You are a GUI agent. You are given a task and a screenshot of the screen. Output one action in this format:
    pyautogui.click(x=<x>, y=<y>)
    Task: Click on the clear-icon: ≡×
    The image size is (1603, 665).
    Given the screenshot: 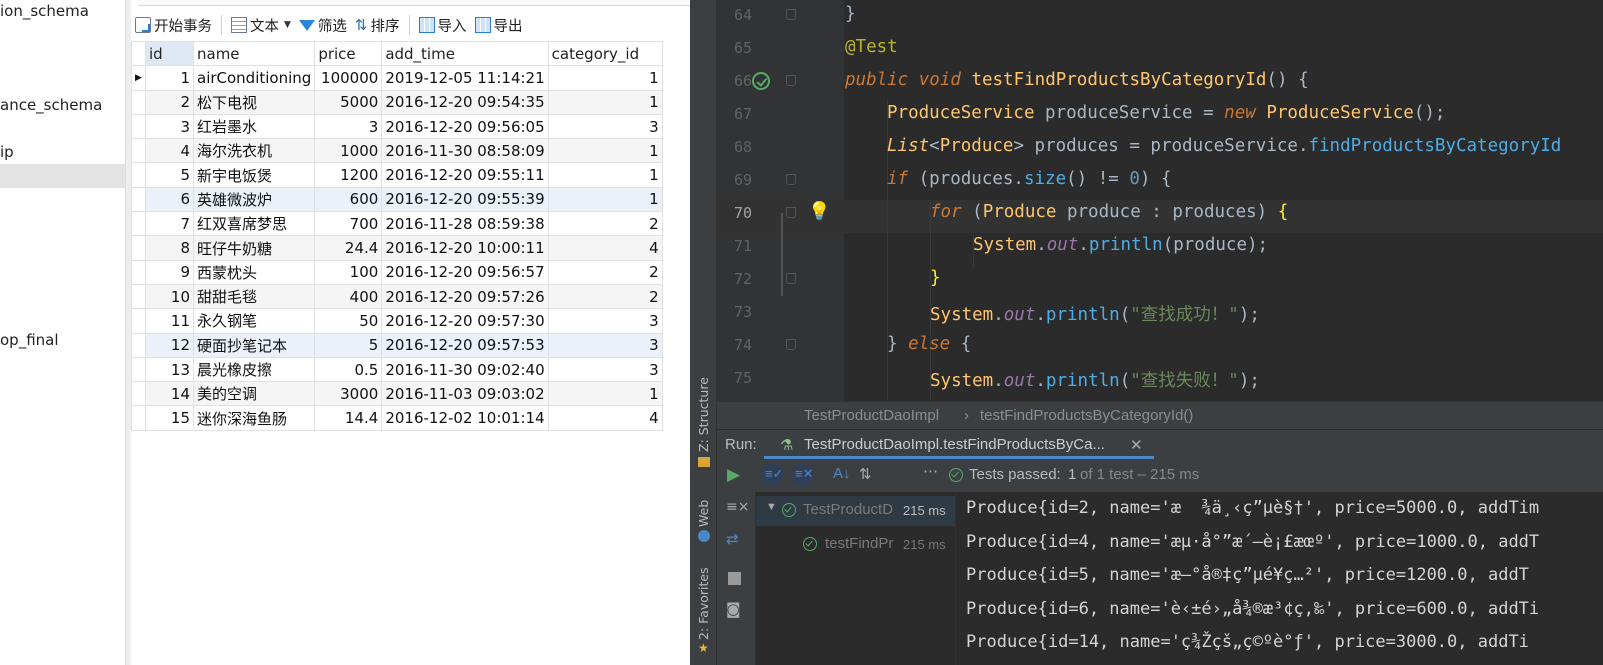 What is the action you would take?
    pyautogui.click(x=737, y=507)
    